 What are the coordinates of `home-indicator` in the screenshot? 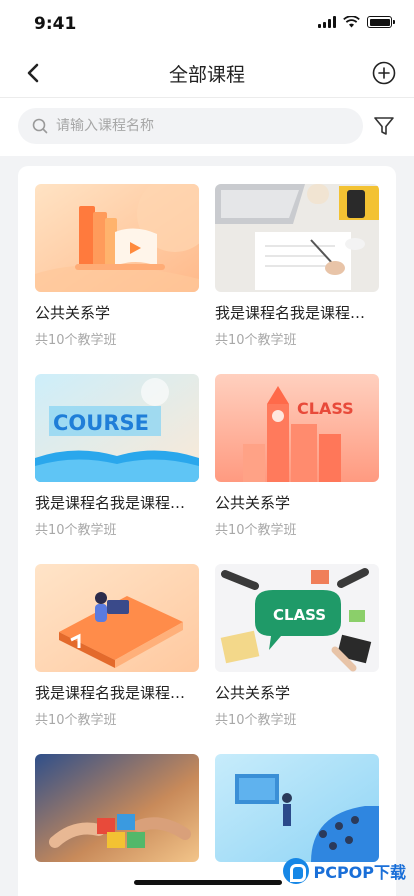 It's located at (208, 882).